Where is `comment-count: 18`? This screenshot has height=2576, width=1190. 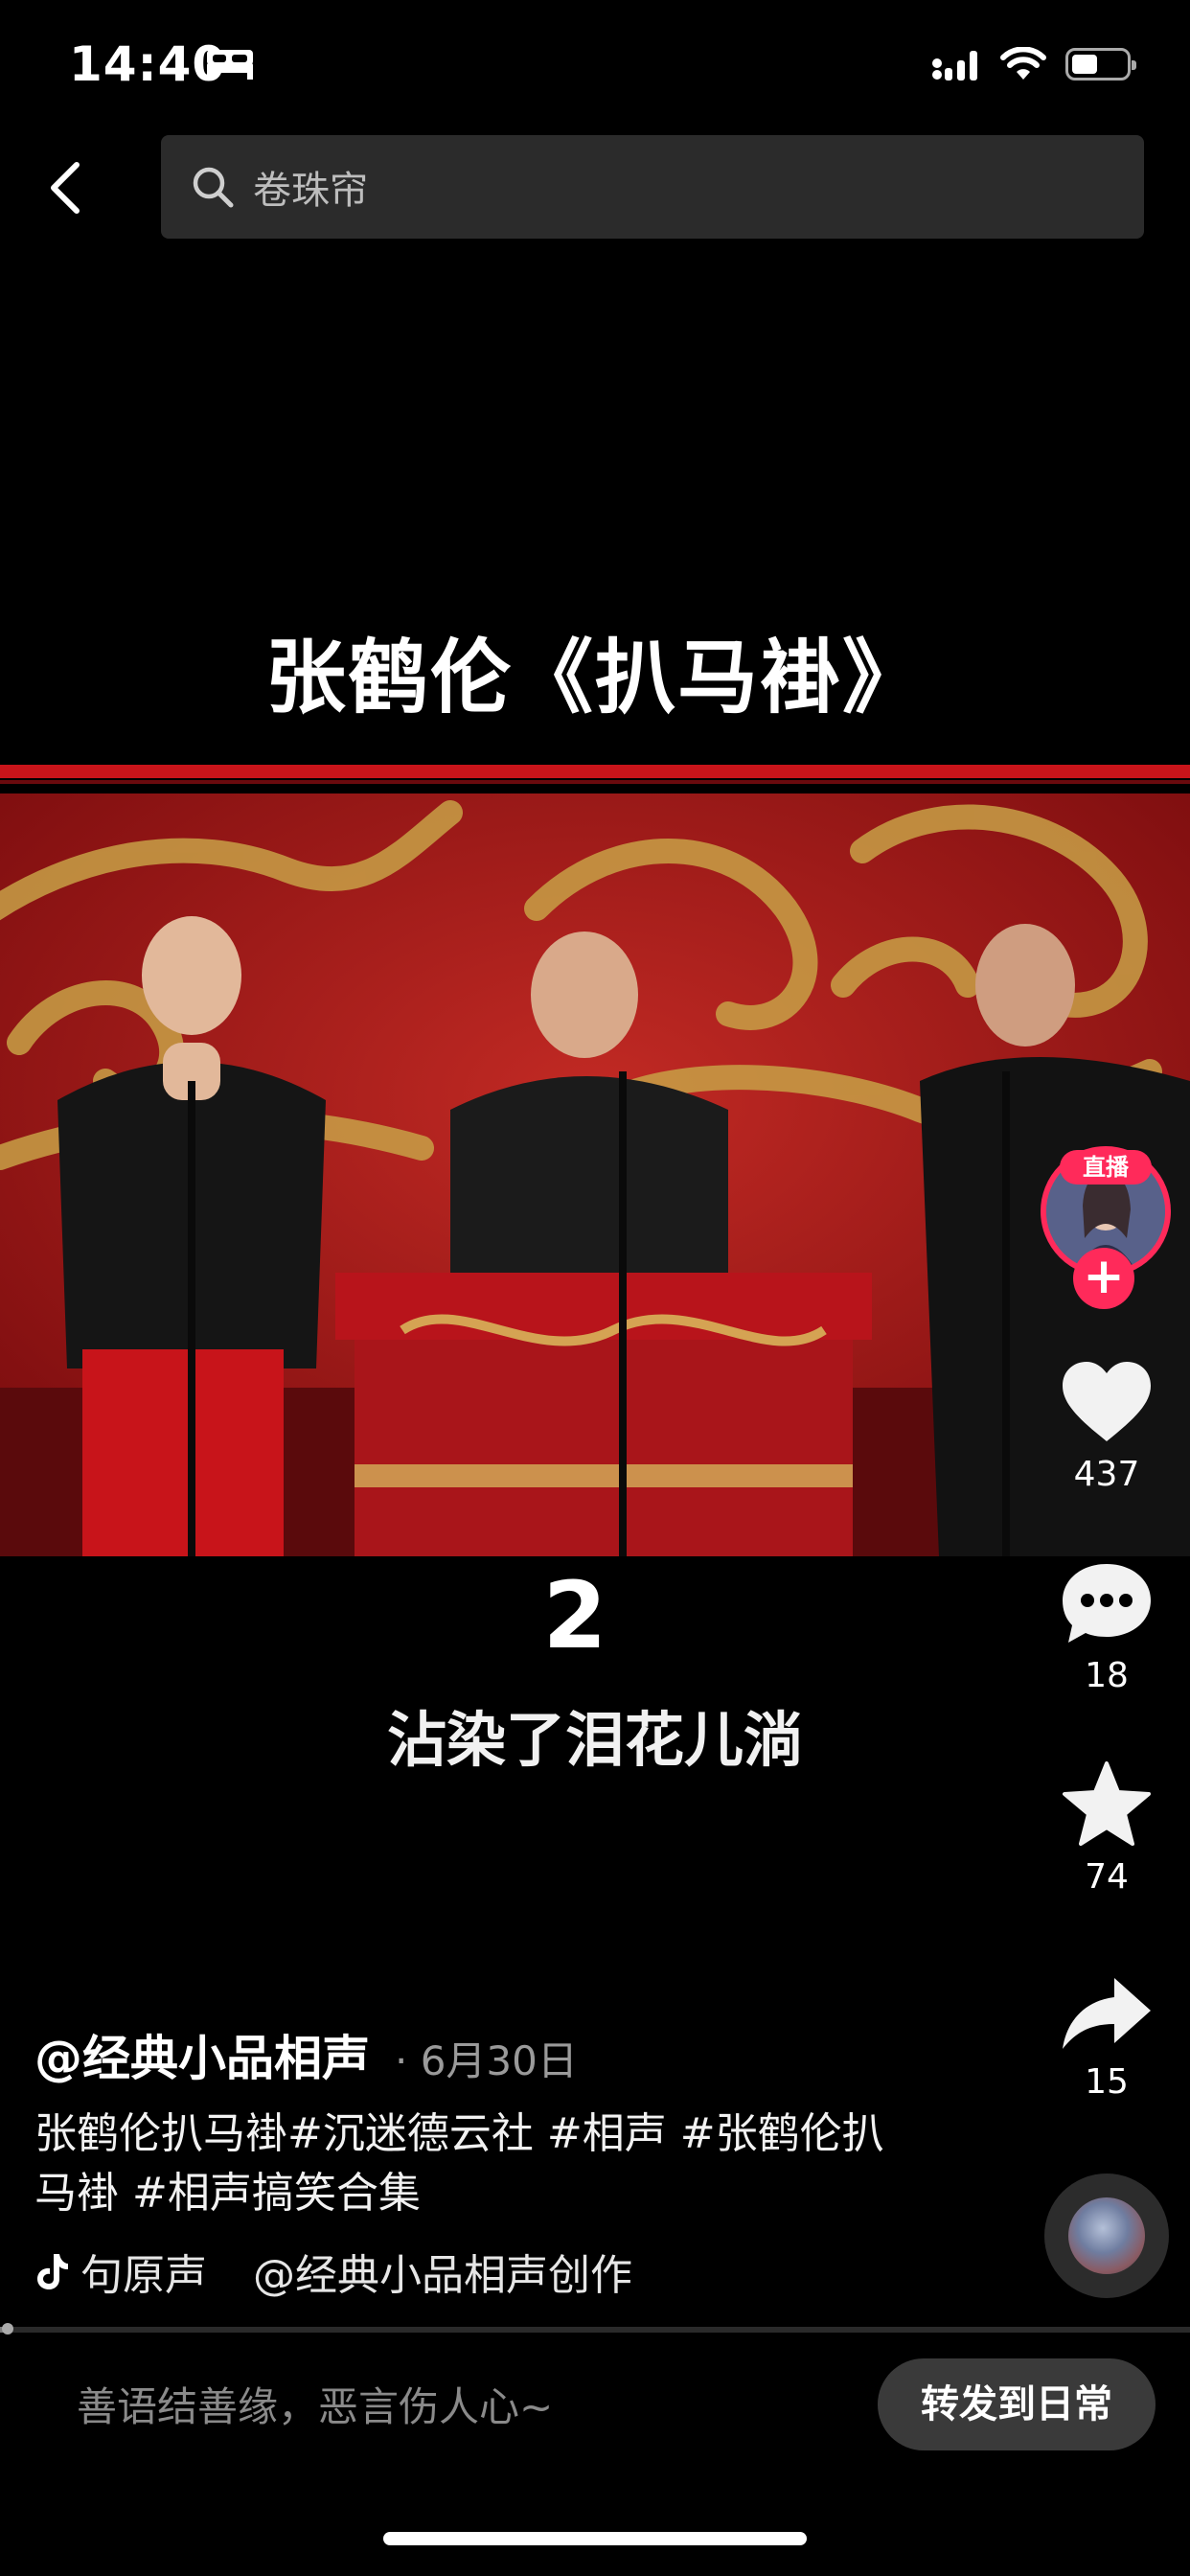 comment-count: 18 is located at coordinates (1107, 1675).